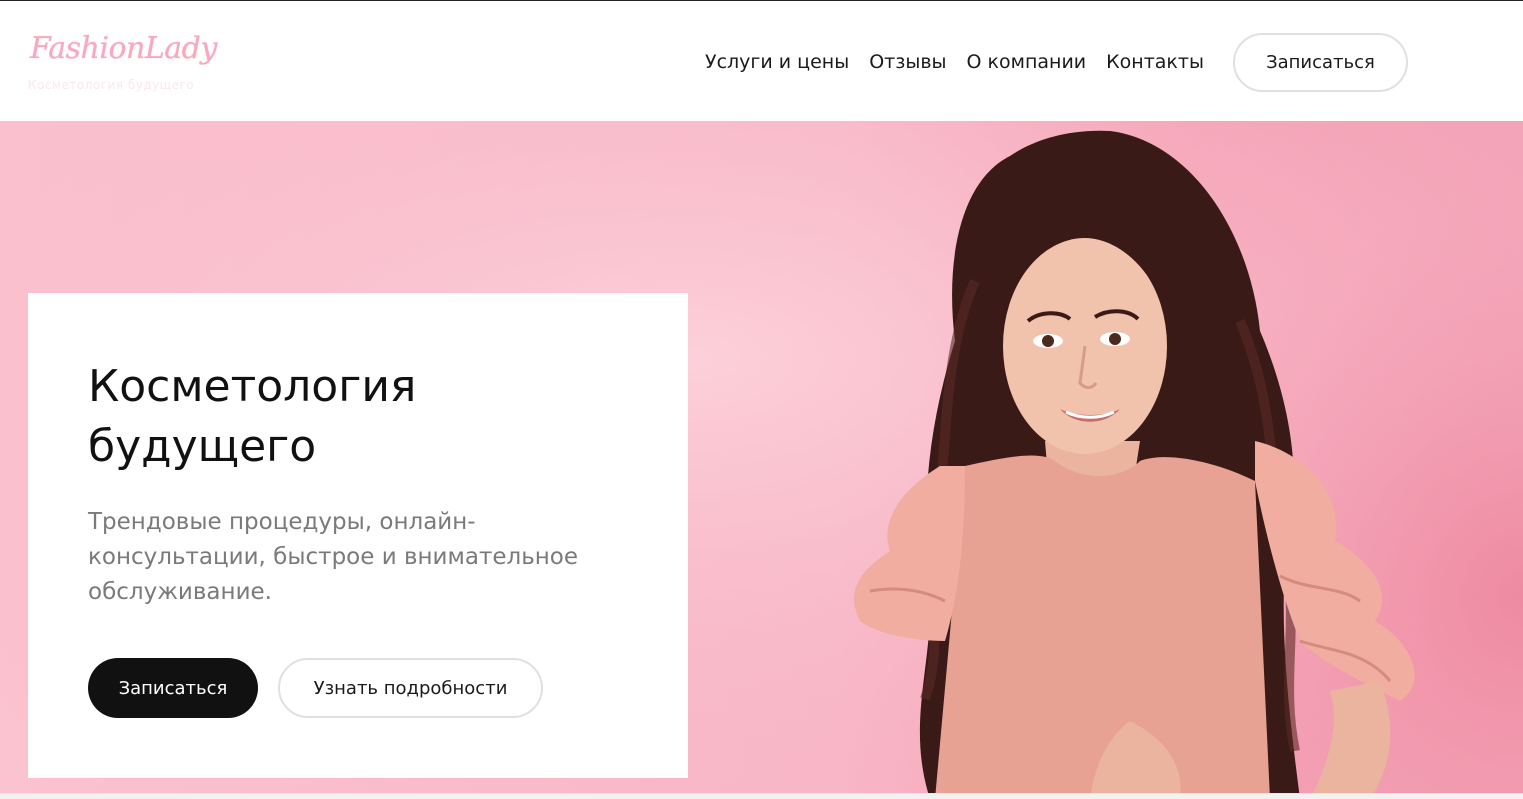 This screenshot has height=799, width=1523. Describe the element at coordinates (777, 62) in the screenshot. I see `nav-link-services: Услуги и цены` at that location.